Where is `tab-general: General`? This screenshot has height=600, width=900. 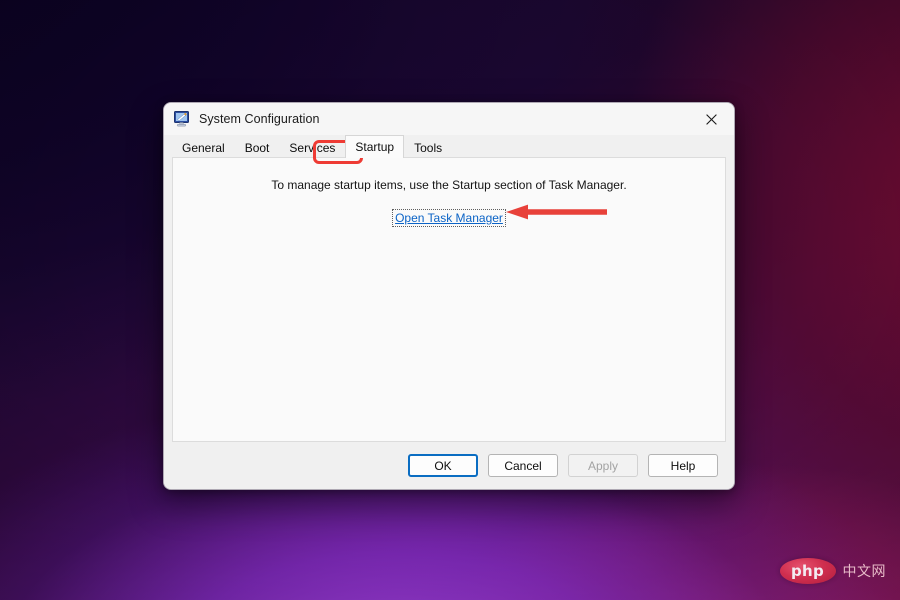
tab-general: General is located at coordinates (203, 147).